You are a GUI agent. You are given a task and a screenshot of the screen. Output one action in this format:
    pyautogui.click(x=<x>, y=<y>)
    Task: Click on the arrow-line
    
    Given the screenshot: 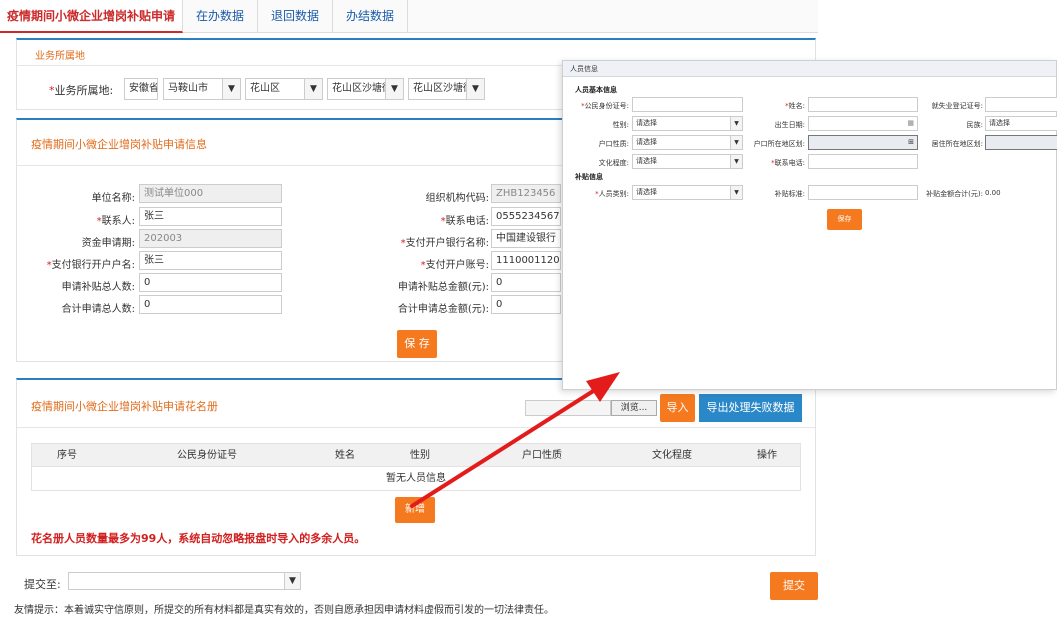 What is the action you would take?
    pyautogui.click(x=505, y=447)
    